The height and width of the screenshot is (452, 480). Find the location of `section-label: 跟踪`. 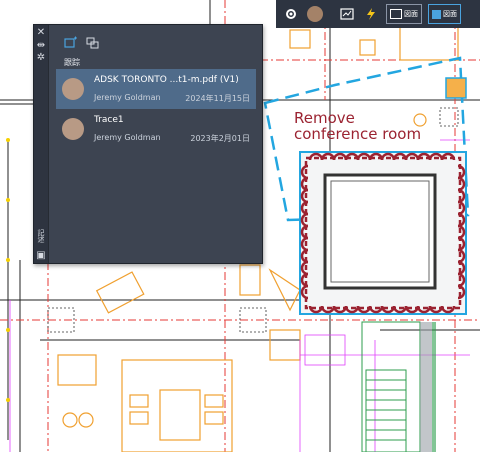

section-label: 跟踪 is located at coordinates (72, 62).